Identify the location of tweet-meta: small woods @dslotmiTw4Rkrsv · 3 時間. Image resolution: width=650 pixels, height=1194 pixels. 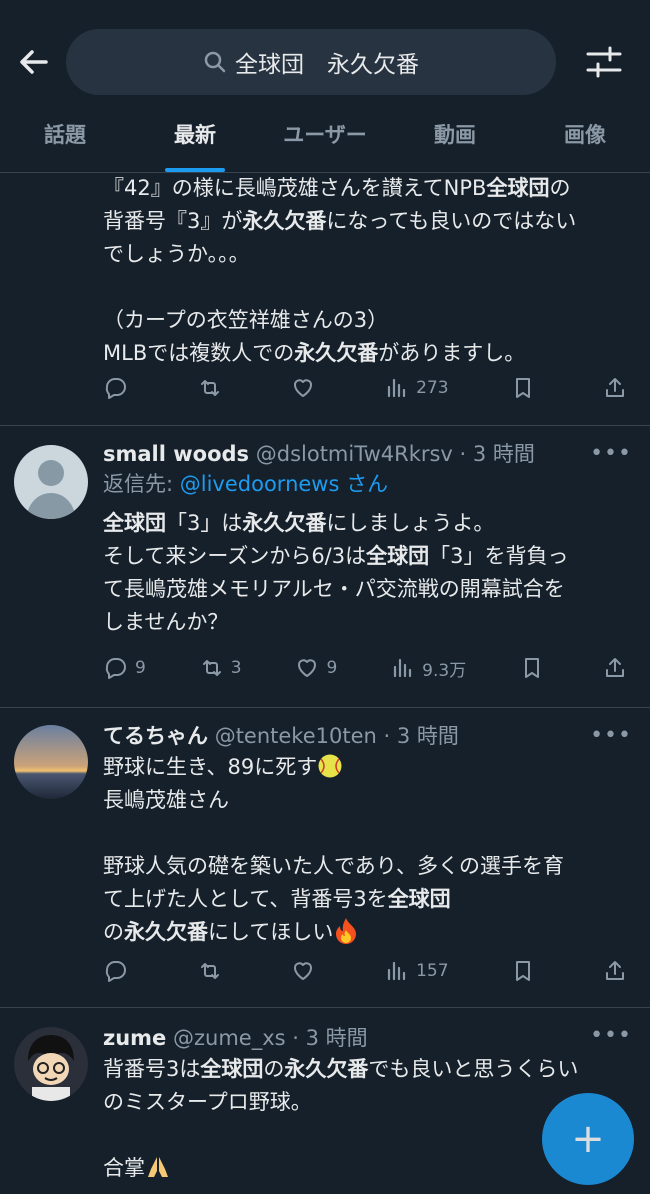
(366, 454).